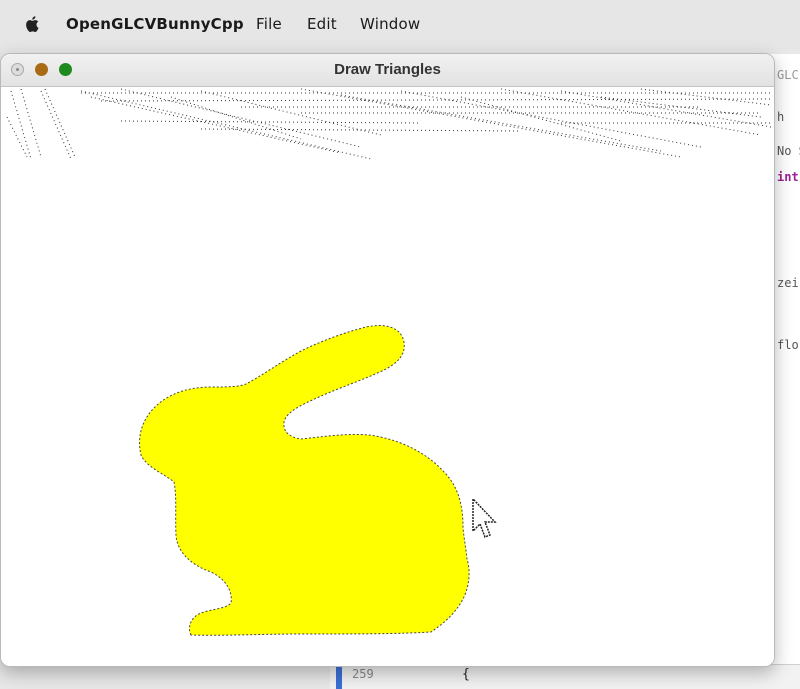 This screenshot has height=689, width=800. Describe the element at coordinates (788, 345) in the screenshot. I see `editor-snippet: flo` at that location.